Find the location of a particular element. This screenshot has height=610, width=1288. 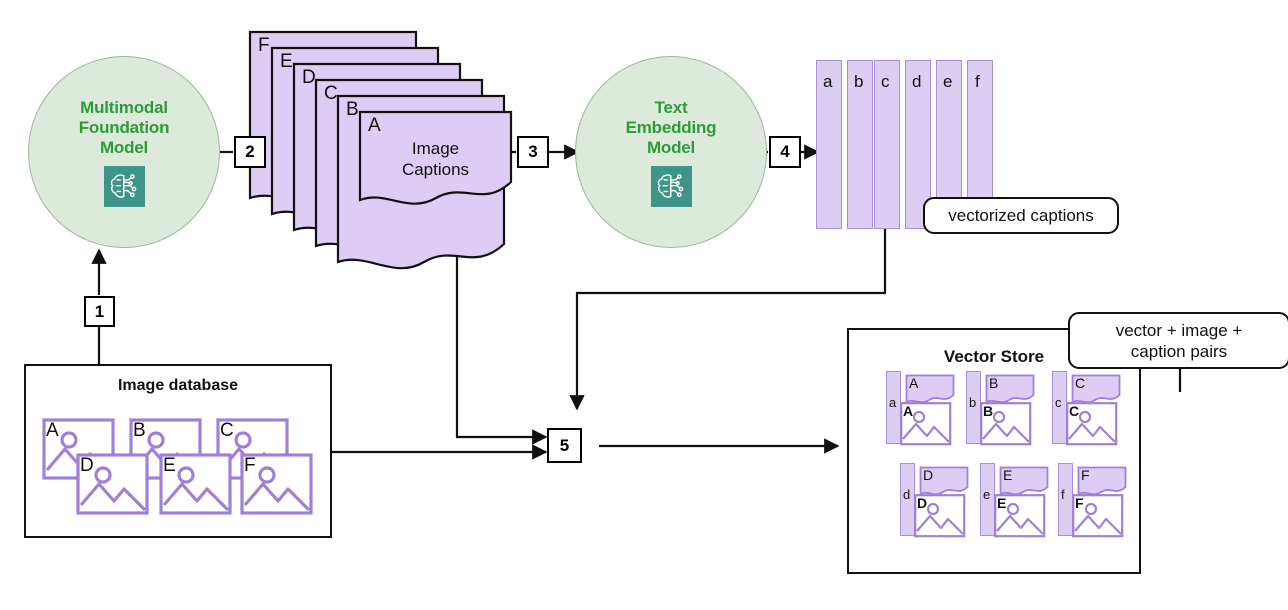

image-captions-line-1: Image is located at coordinates (435, 148).